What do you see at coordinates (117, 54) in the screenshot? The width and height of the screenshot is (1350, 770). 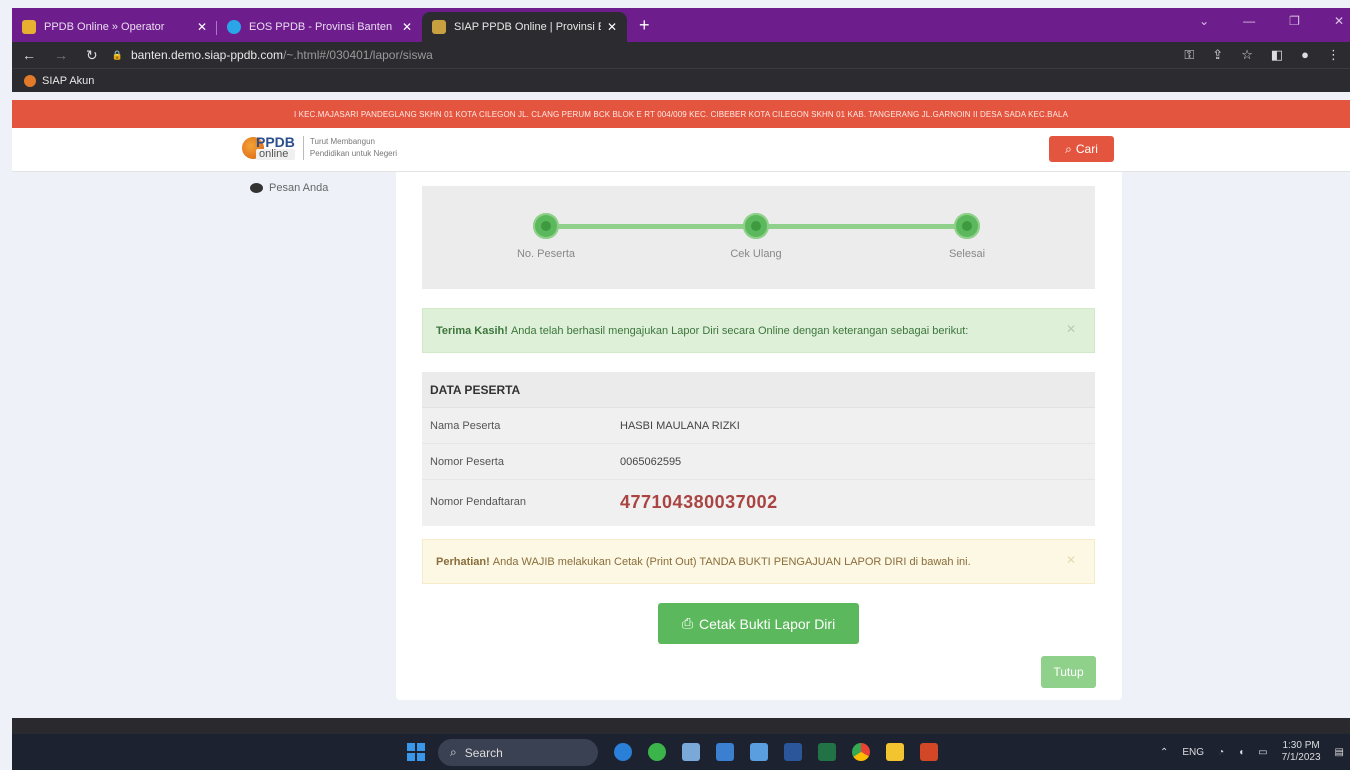 I see `lock-icon: 🔒` at bounding box center [117, 54].